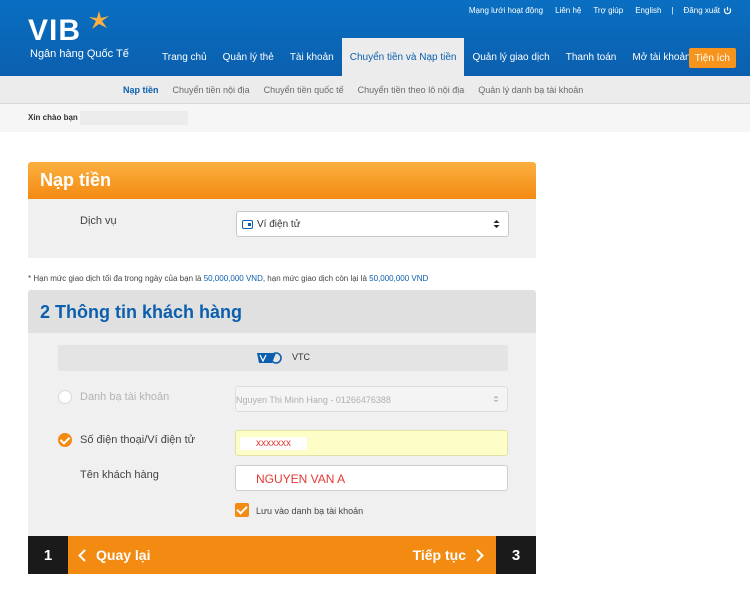 This screenshot has width=750, height=596. What do you see at coordinates (372, 224) in the screenshot?
I see `service-select: Ví điện tử` at bounding box center [372, 224].